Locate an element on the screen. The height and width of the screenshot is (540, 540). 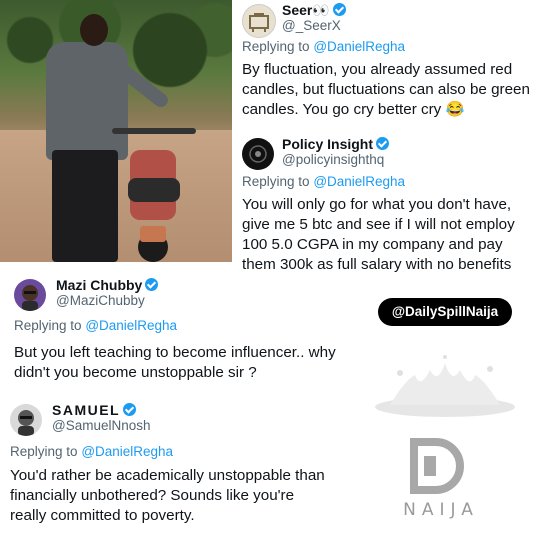
splash-graphic is located at coordinates (445, 390).